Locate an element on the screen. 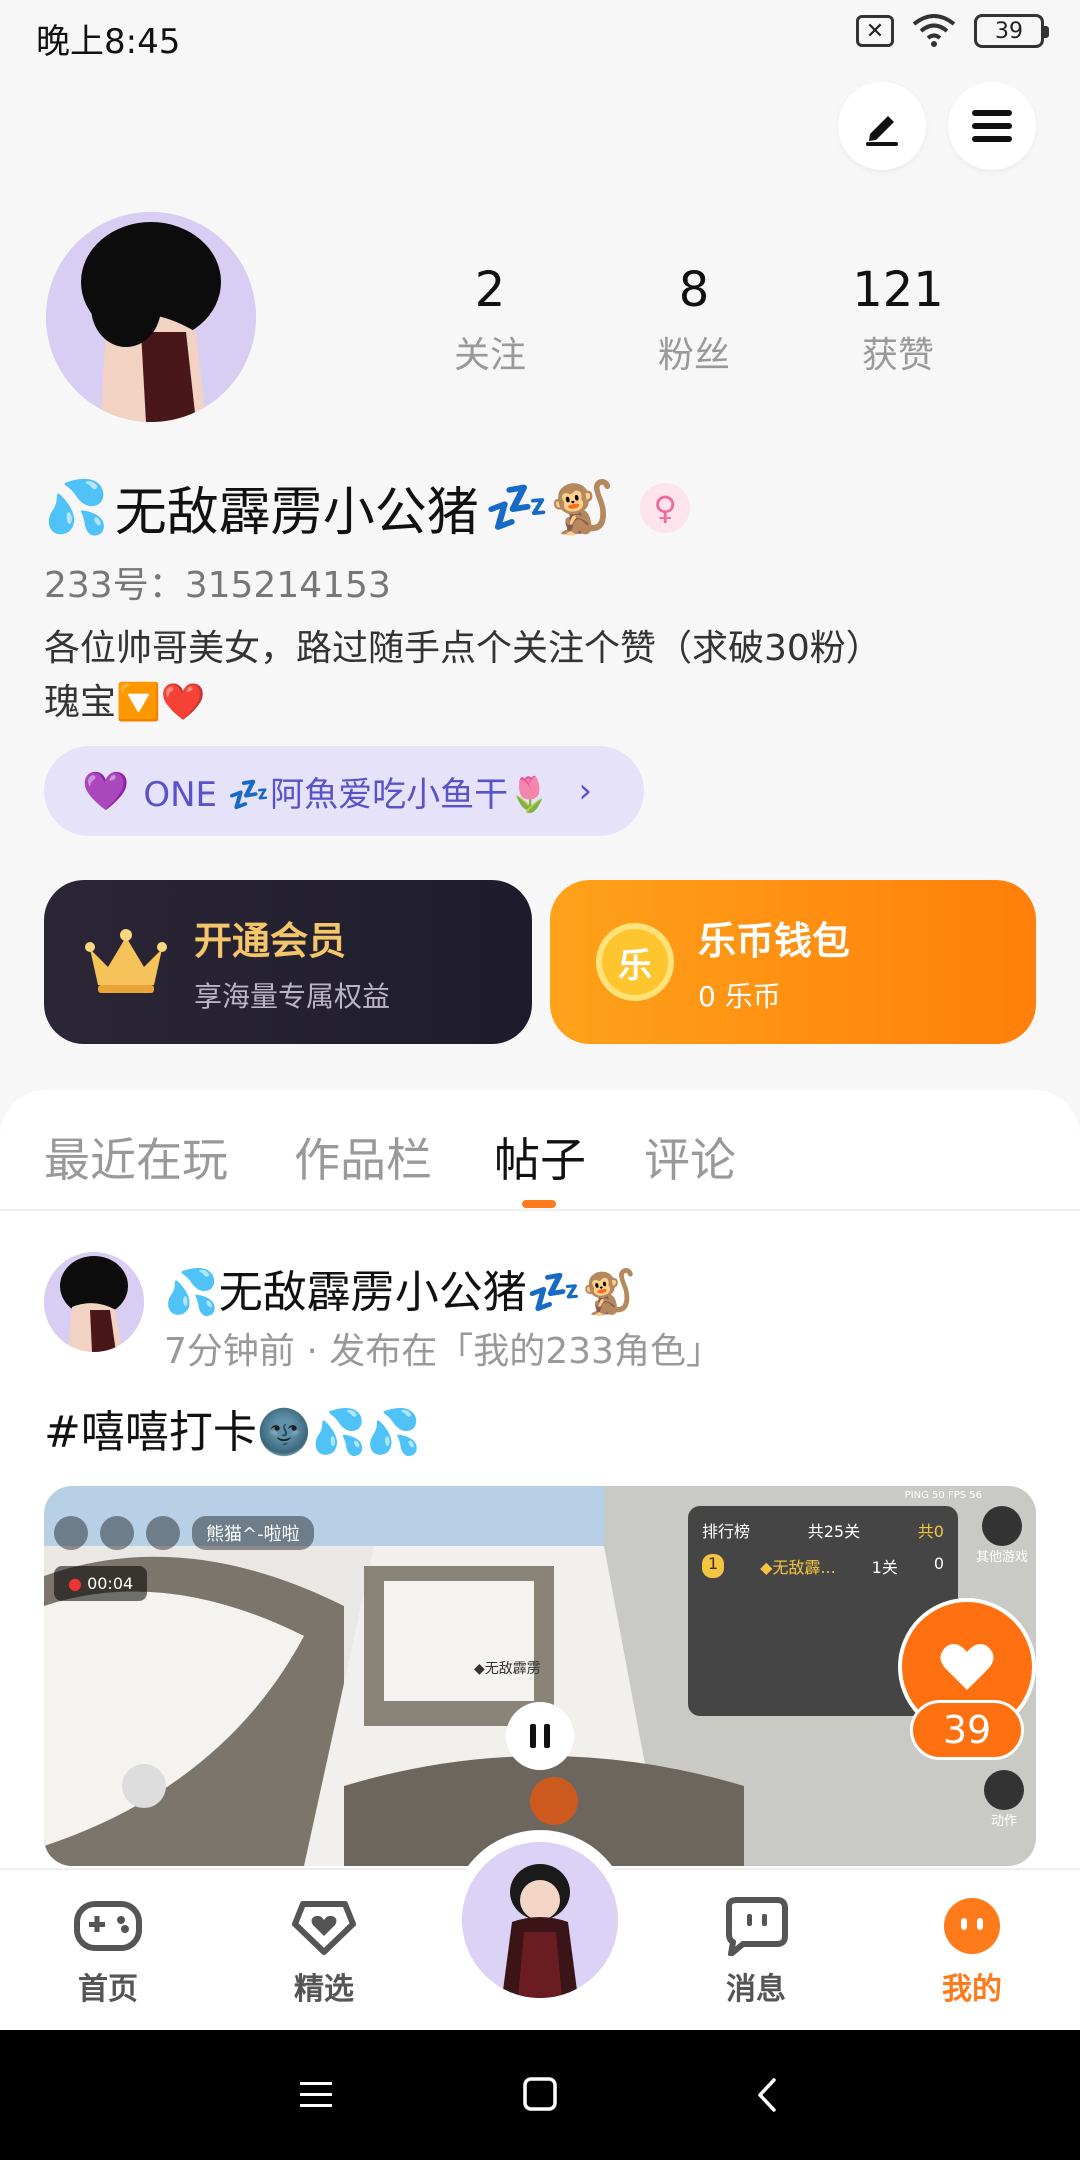  heart-badge-icon is located at coordinates (324, 1928).